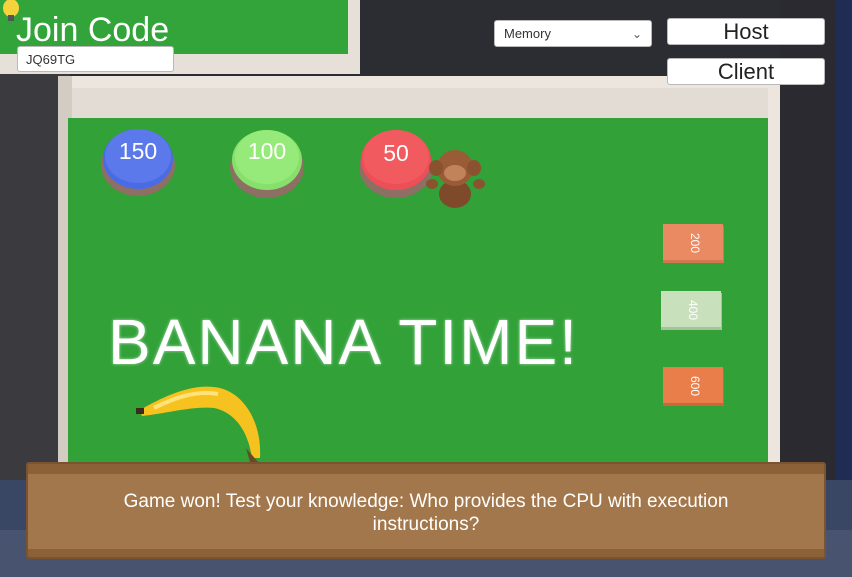  I want to click on monkey-icon, so click(455, 178).